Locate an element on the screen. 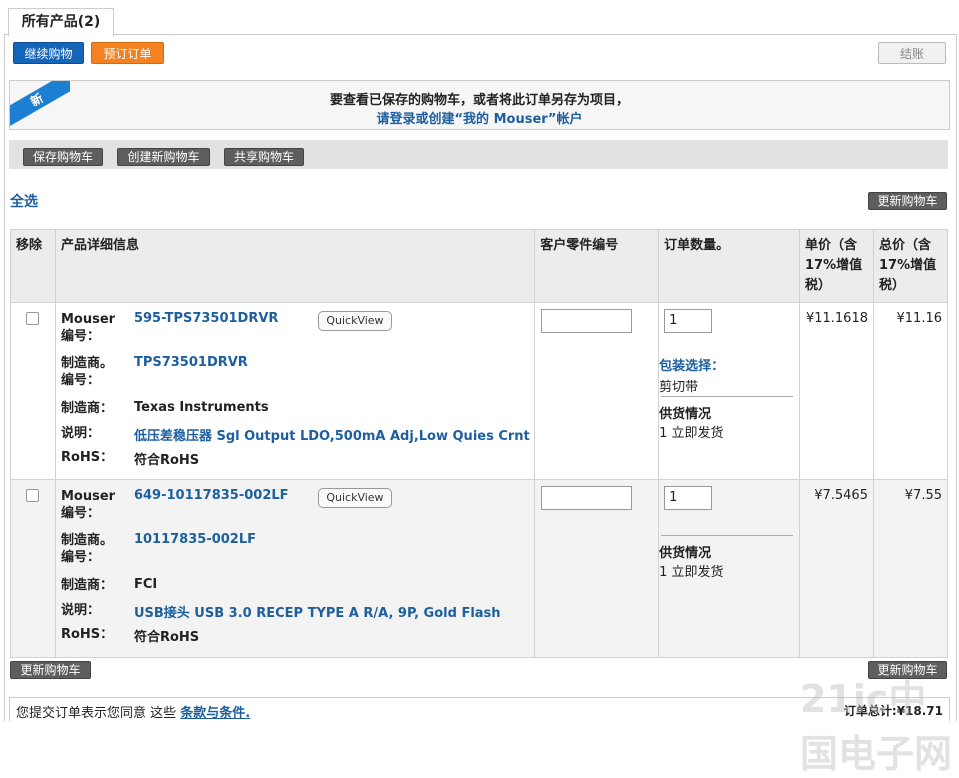  preorder-button: 预订订单 is located at coordinates (127, 53).